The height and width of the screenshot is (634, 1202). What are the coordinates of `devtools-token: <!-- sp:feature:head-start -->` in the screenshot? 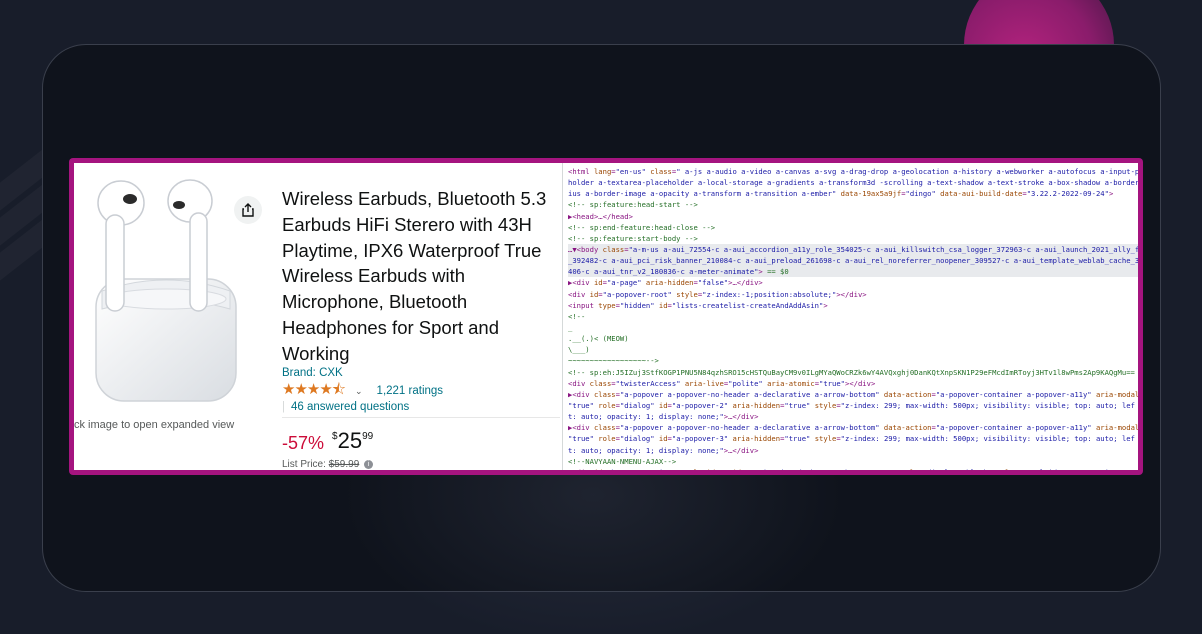 It's located at (633, 205).